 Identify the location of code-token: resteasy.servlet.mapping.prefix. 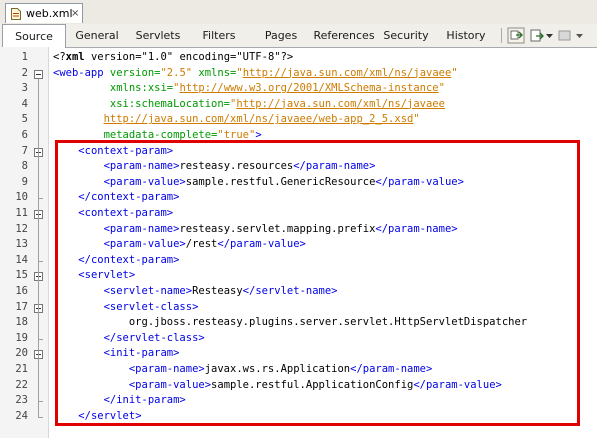
(277, 228).